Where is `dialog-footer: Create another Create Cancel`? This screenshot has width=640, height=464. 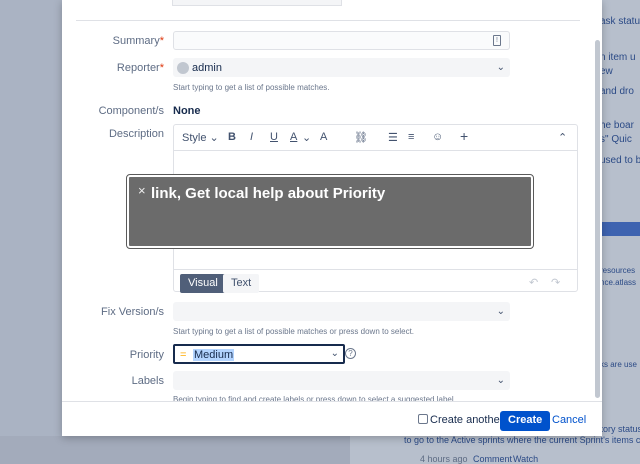 dialog-footer: Create another Create Cancel is located at coordinates (332, 418).